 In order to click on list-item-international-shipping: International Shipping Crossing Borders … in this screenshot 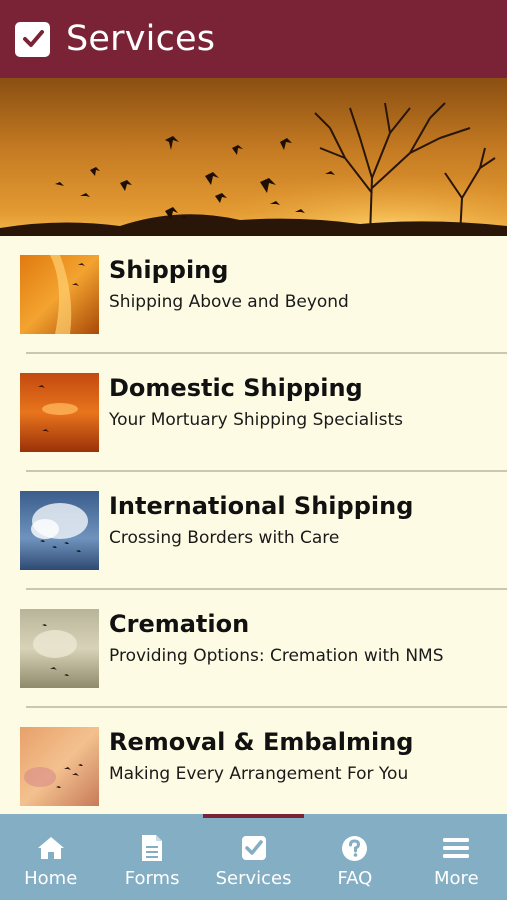, I will do `click(253, 531)`.